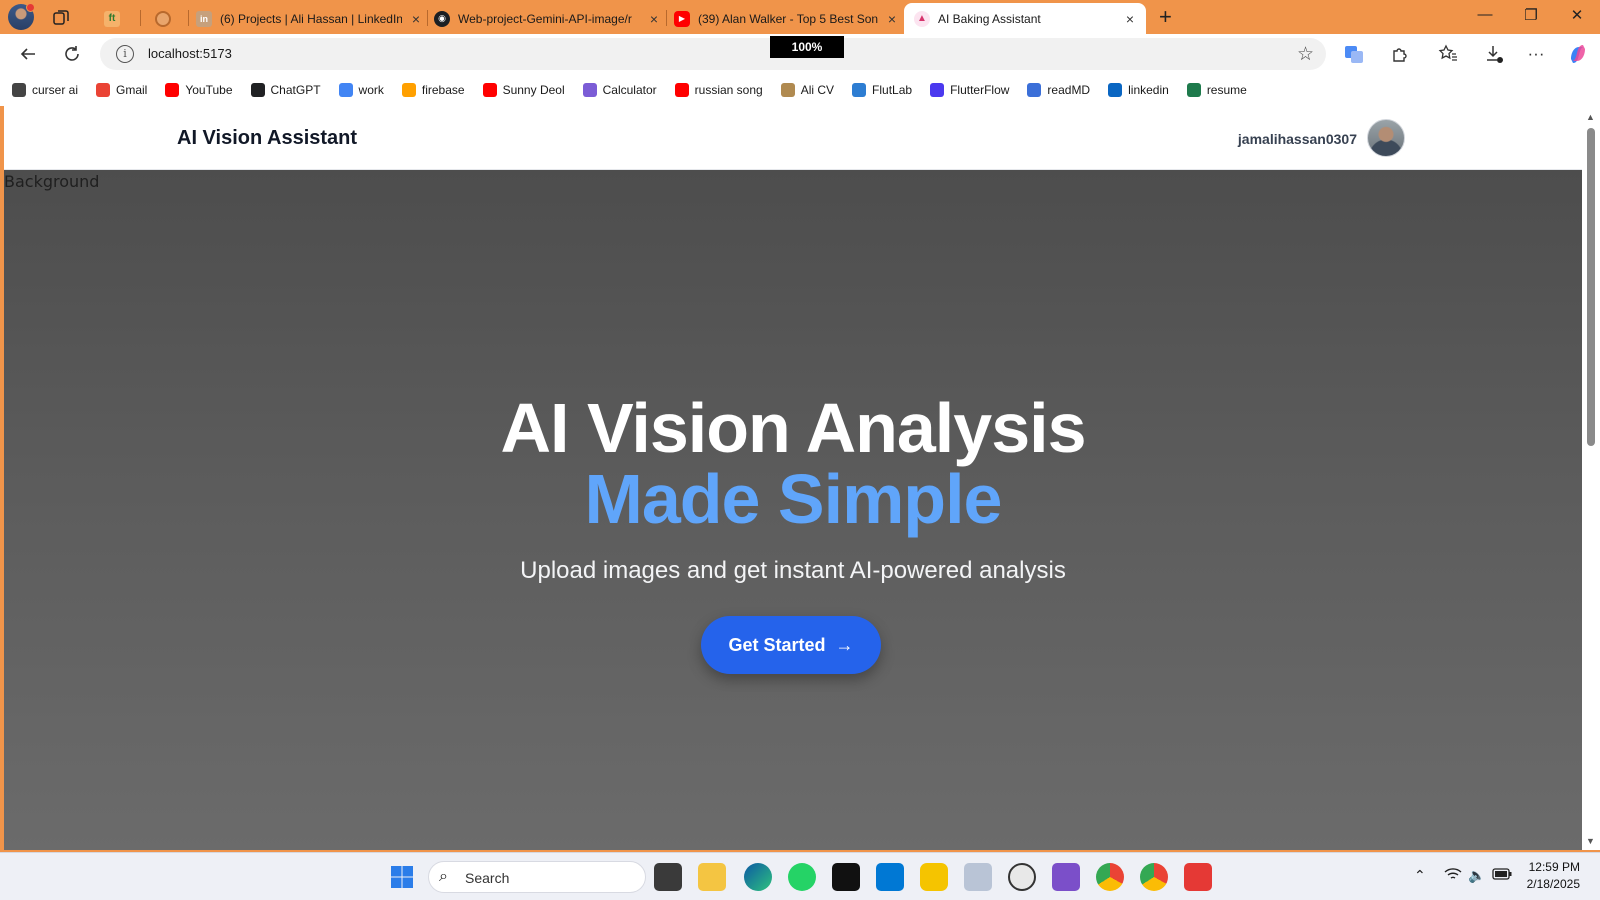  I want to click on windows-taskbar: ⌕ Search ⌃ 🔈 12:59 PM 2/18/2025, so click(800, 876).